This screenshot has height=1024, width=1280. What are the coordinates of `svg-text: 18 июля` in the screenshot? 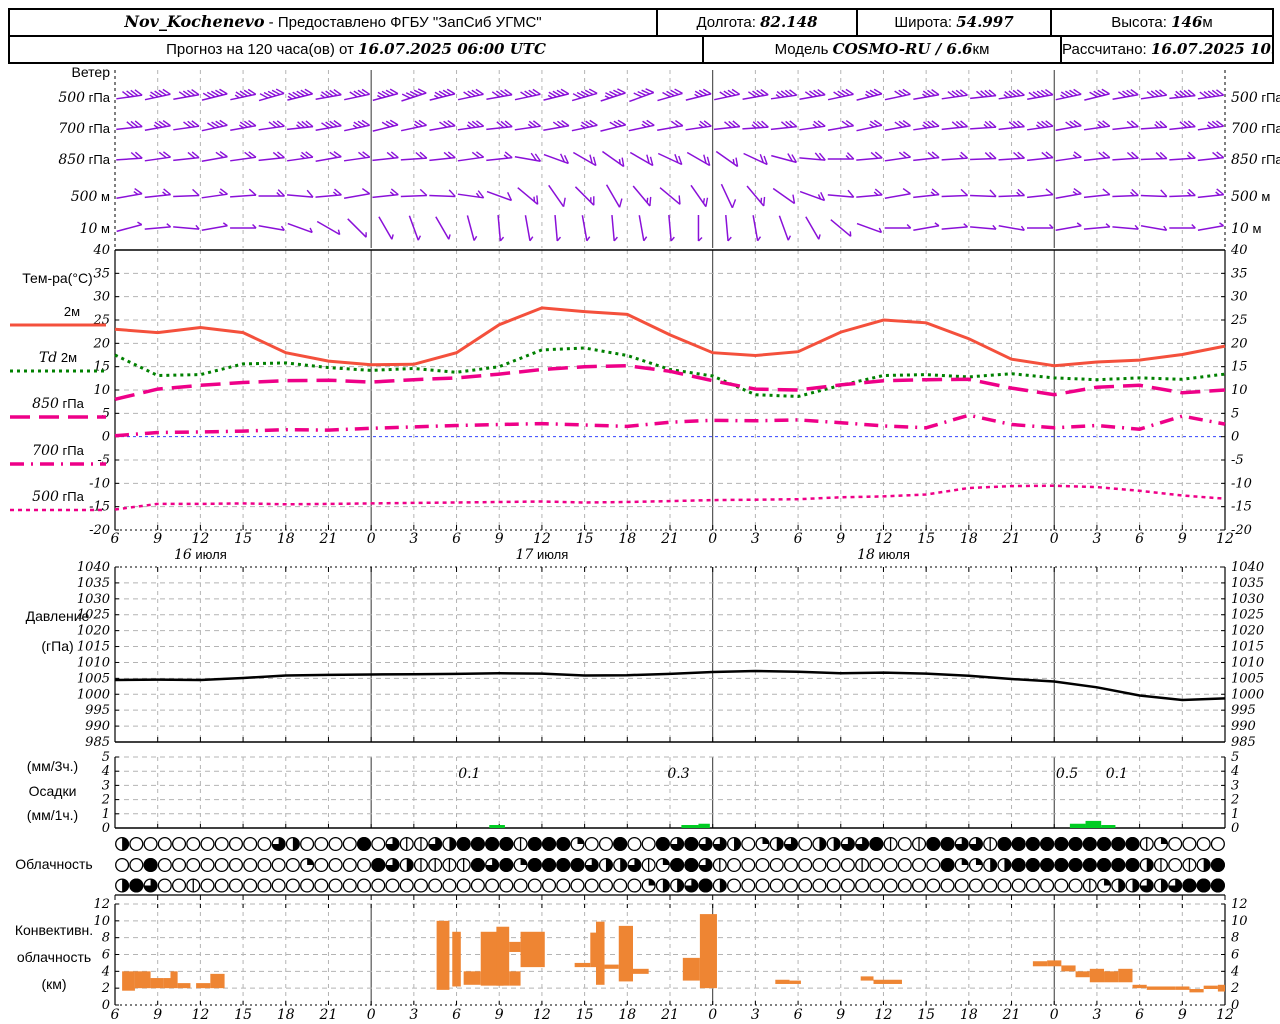 It's located at (883, 555).